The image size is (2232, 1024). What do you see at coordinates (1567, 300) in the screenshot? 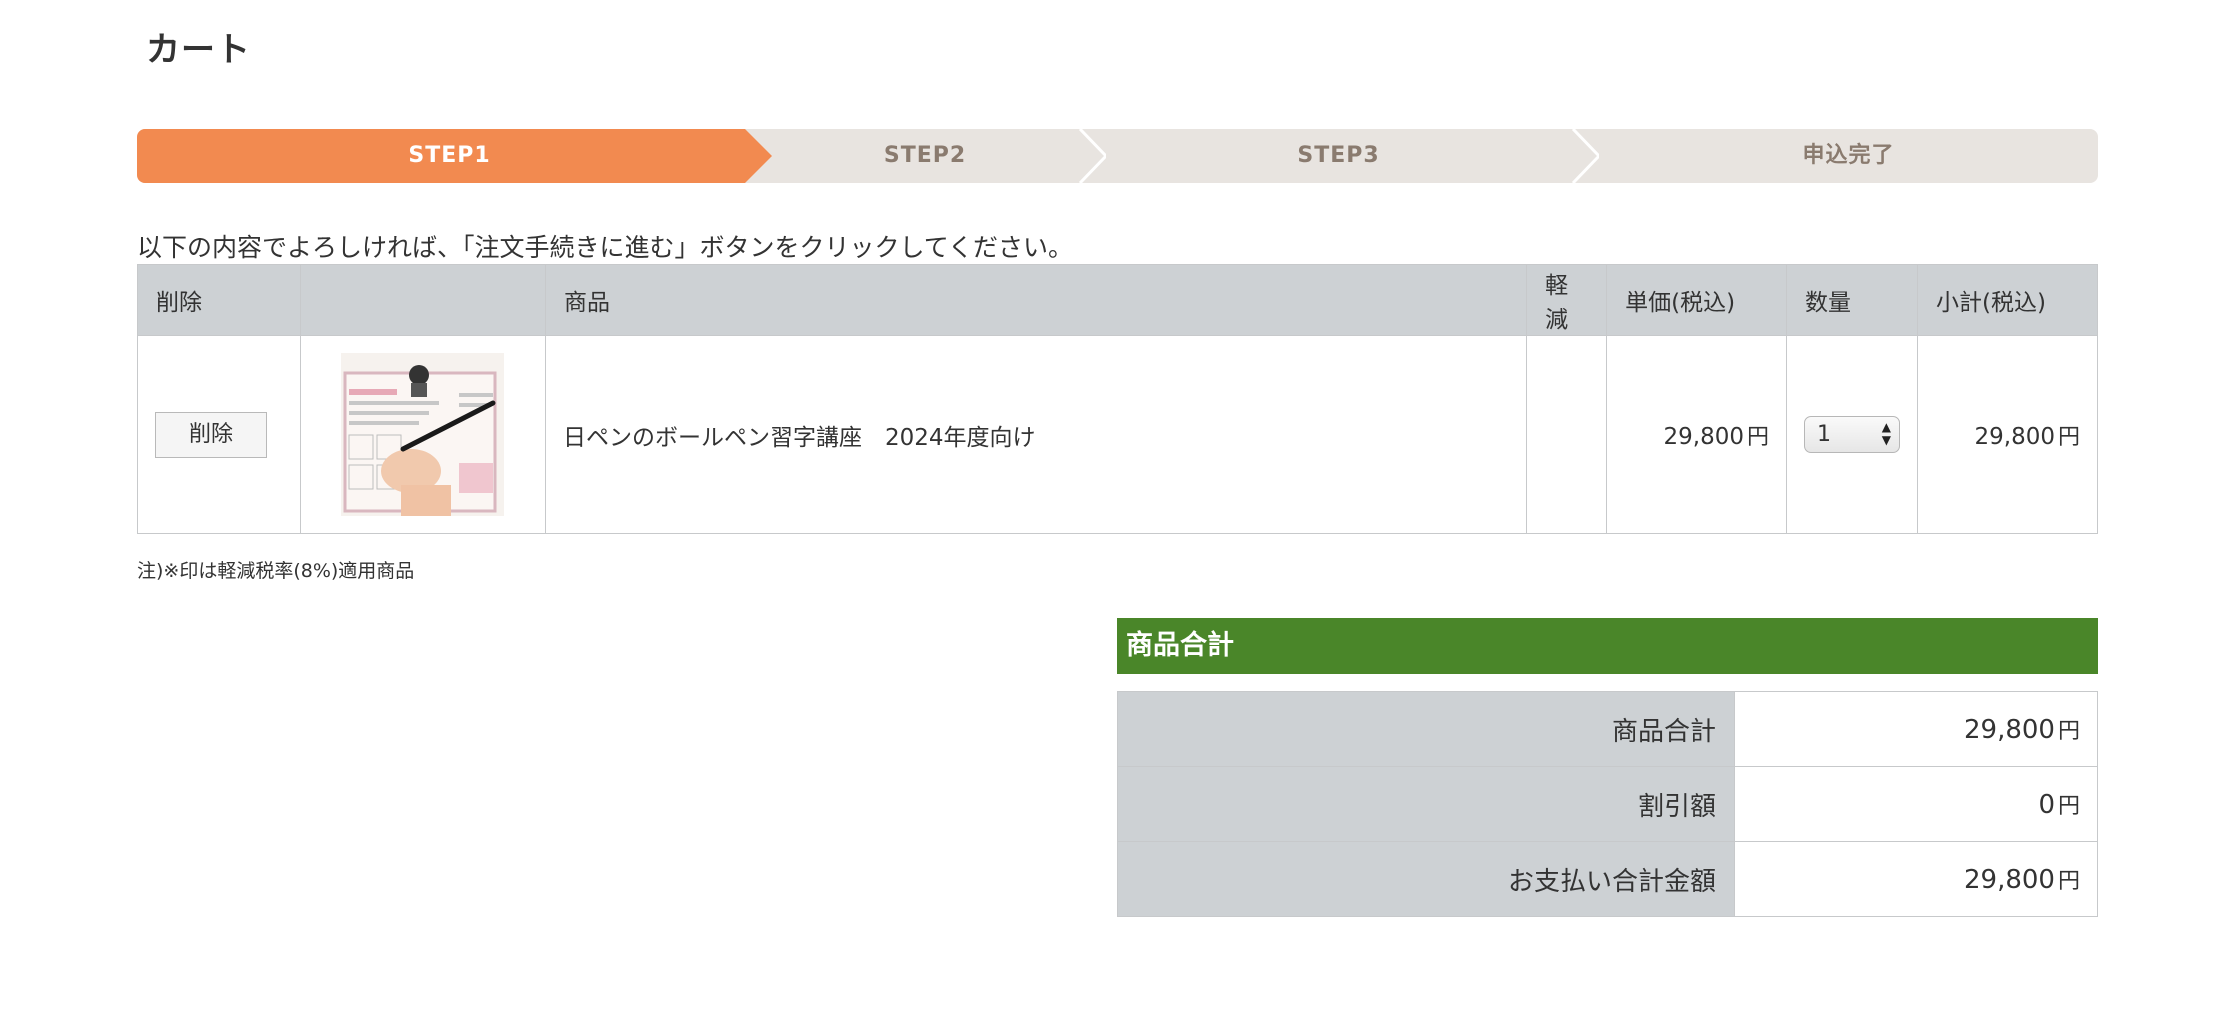
I see `header-reduced-tax: 軽減` at bounding box center [1567, 300].